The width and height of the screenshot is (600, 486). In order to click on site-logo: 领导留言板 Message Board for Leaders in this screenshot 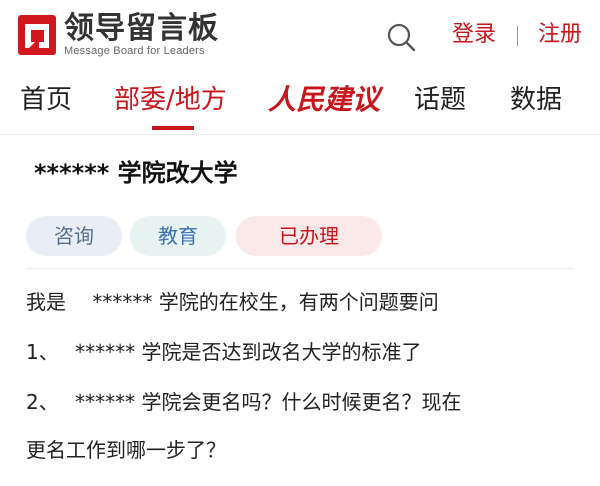, I will do `click(118, 35)`.